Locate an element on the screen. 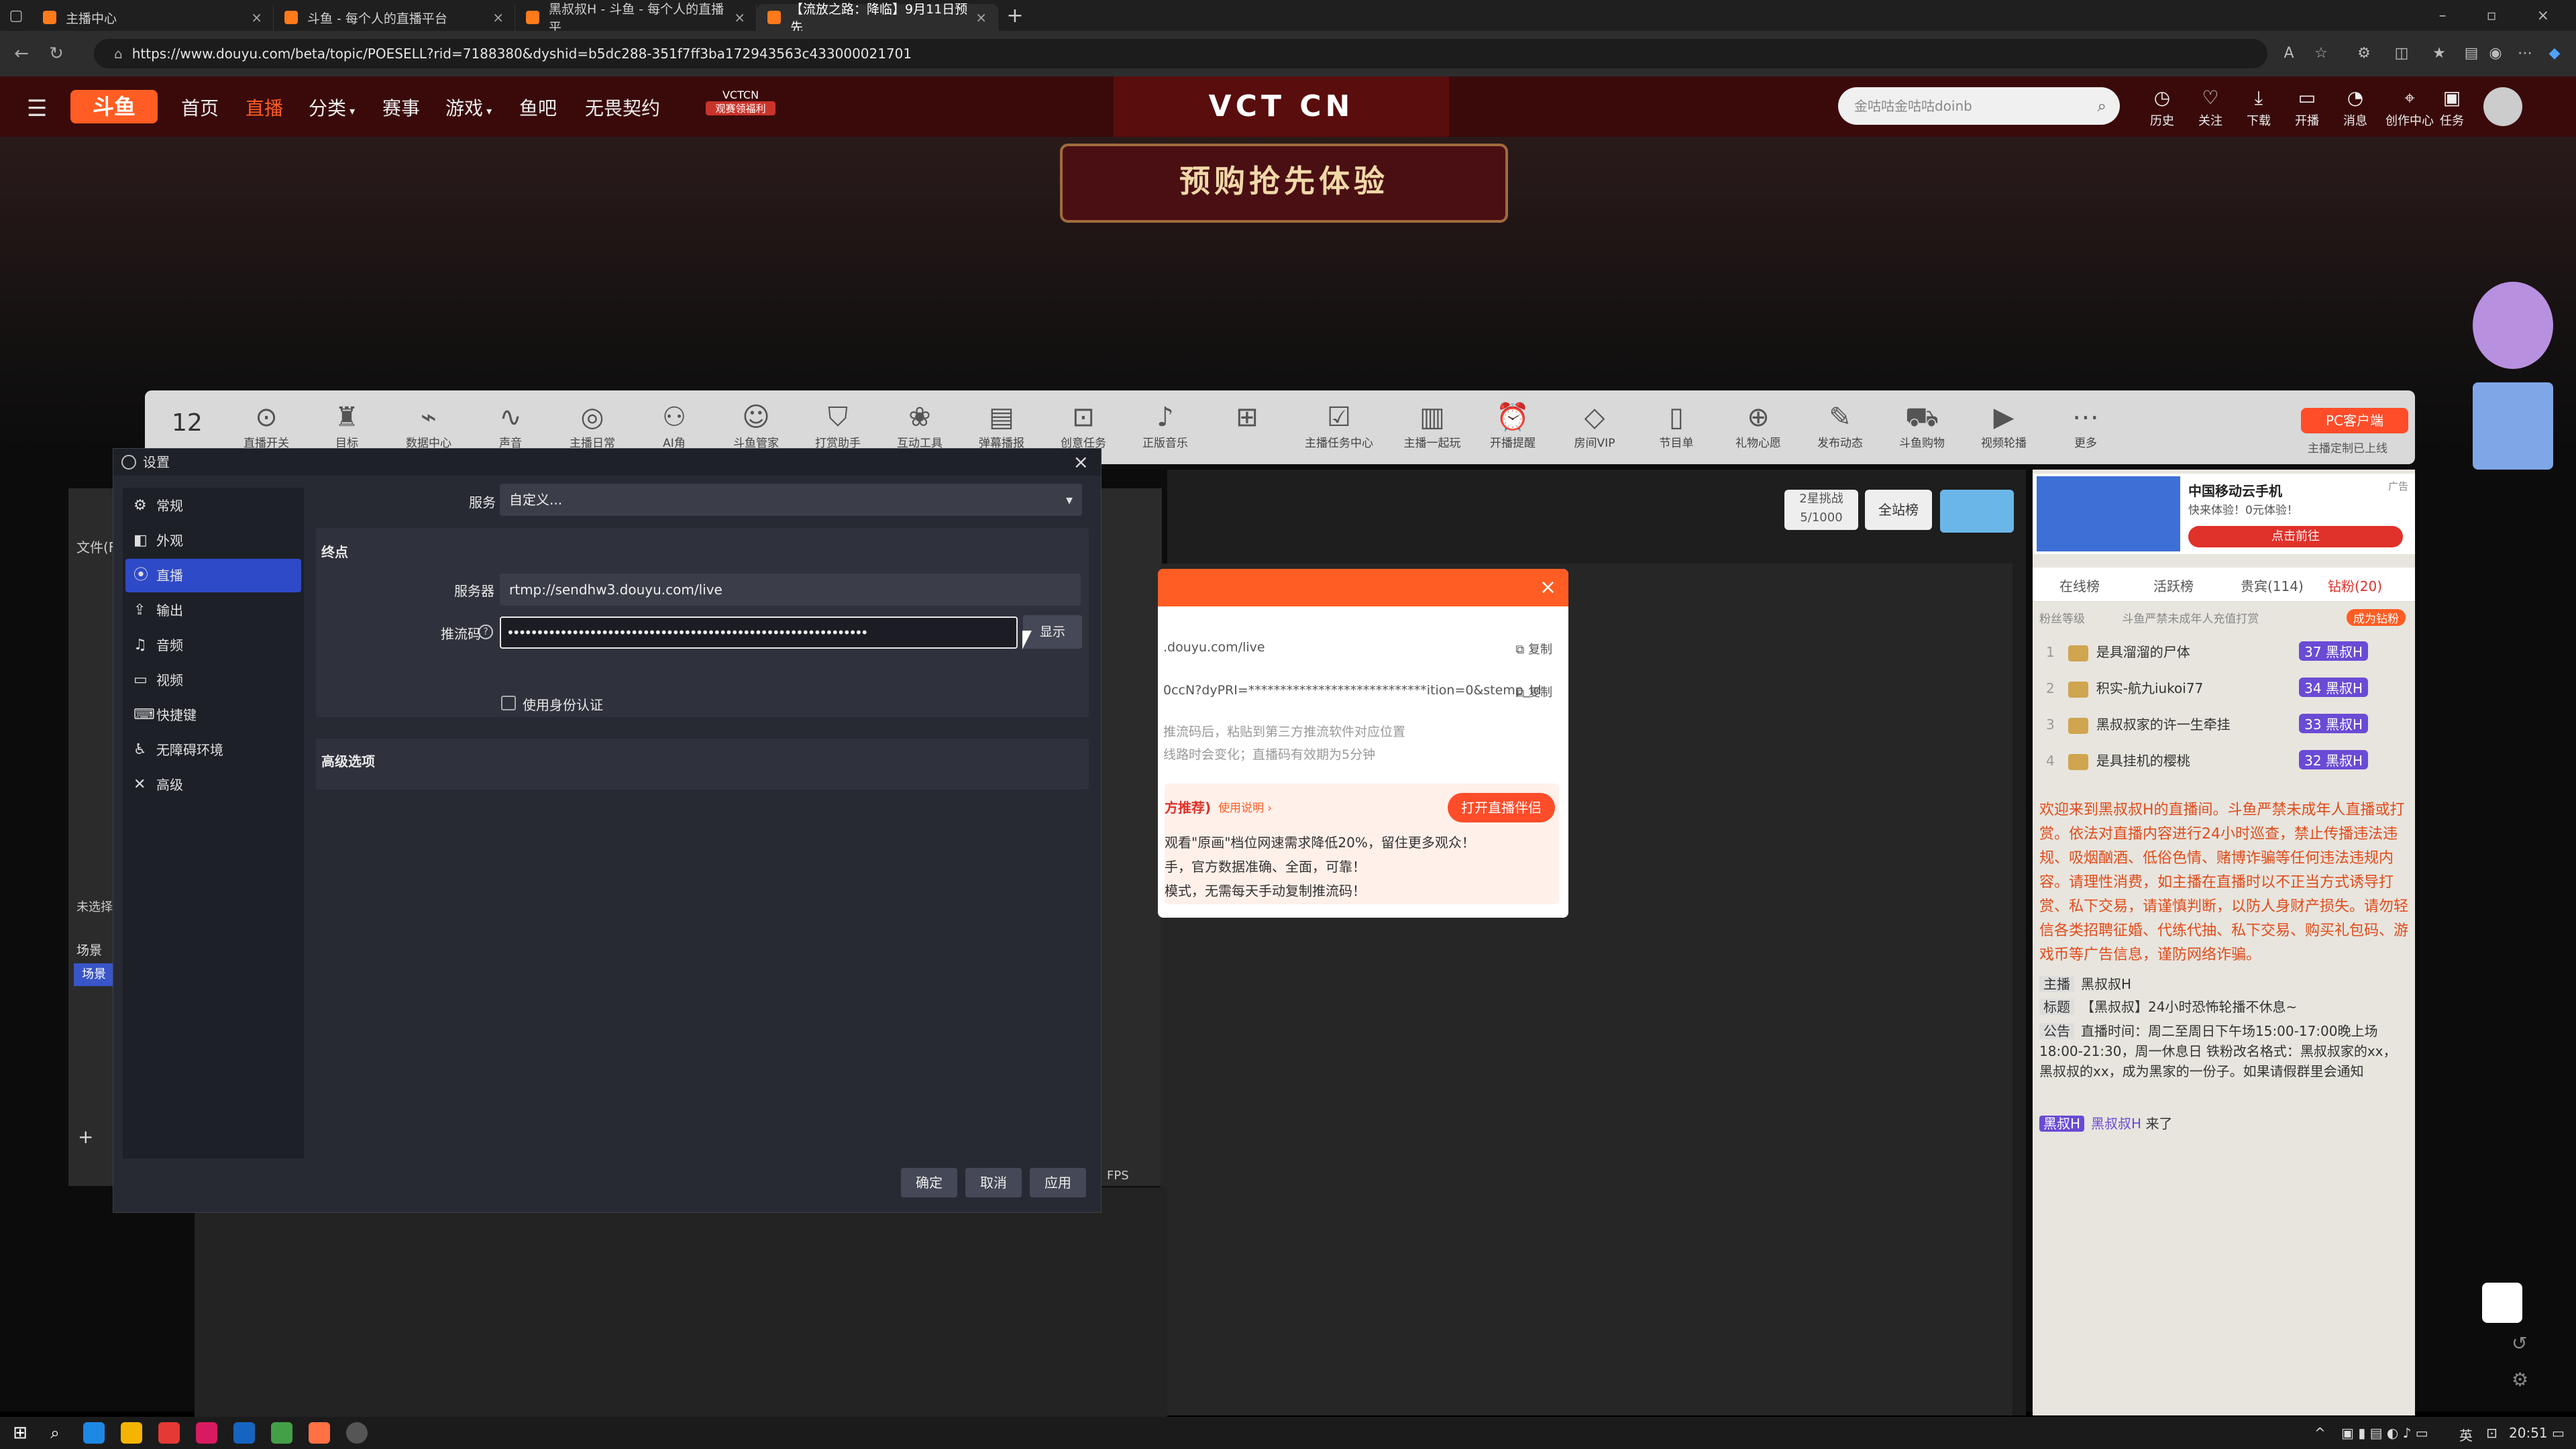 The width and height of the screenshot is (2576, 1449). douyu-app-icon is located at coordinates (319, 1433).